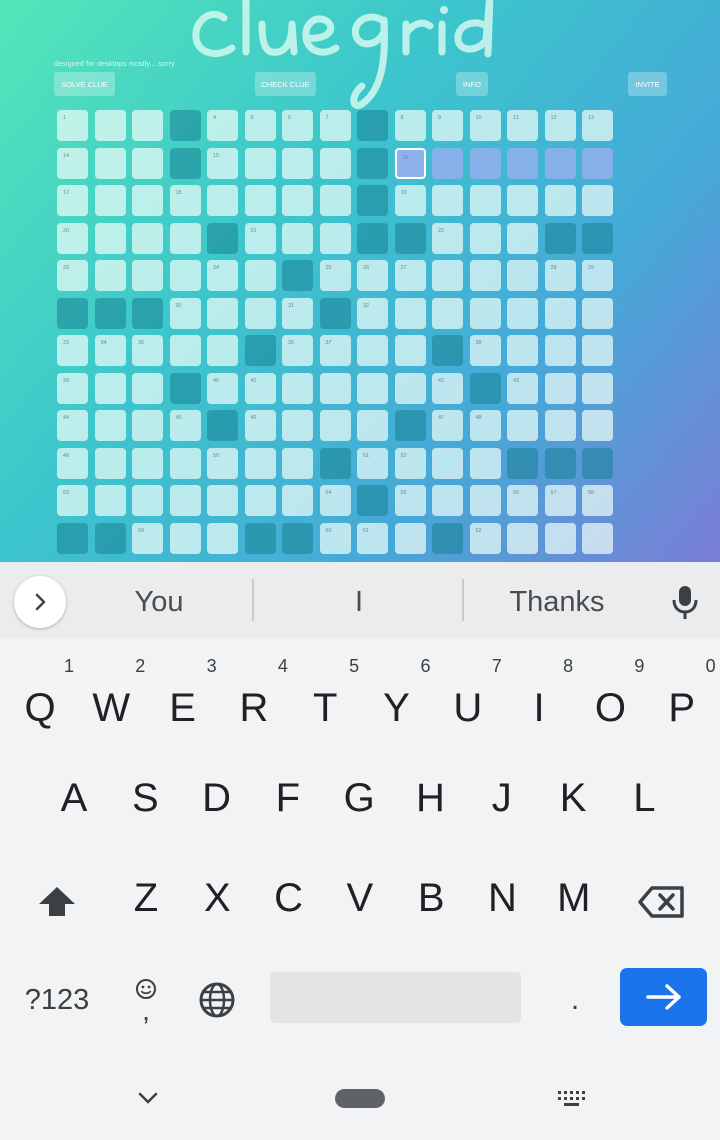 The image size is (720, 1140). Describe the element at coordinates (395, 997) in the screenshot. I see `space-key` at that location.